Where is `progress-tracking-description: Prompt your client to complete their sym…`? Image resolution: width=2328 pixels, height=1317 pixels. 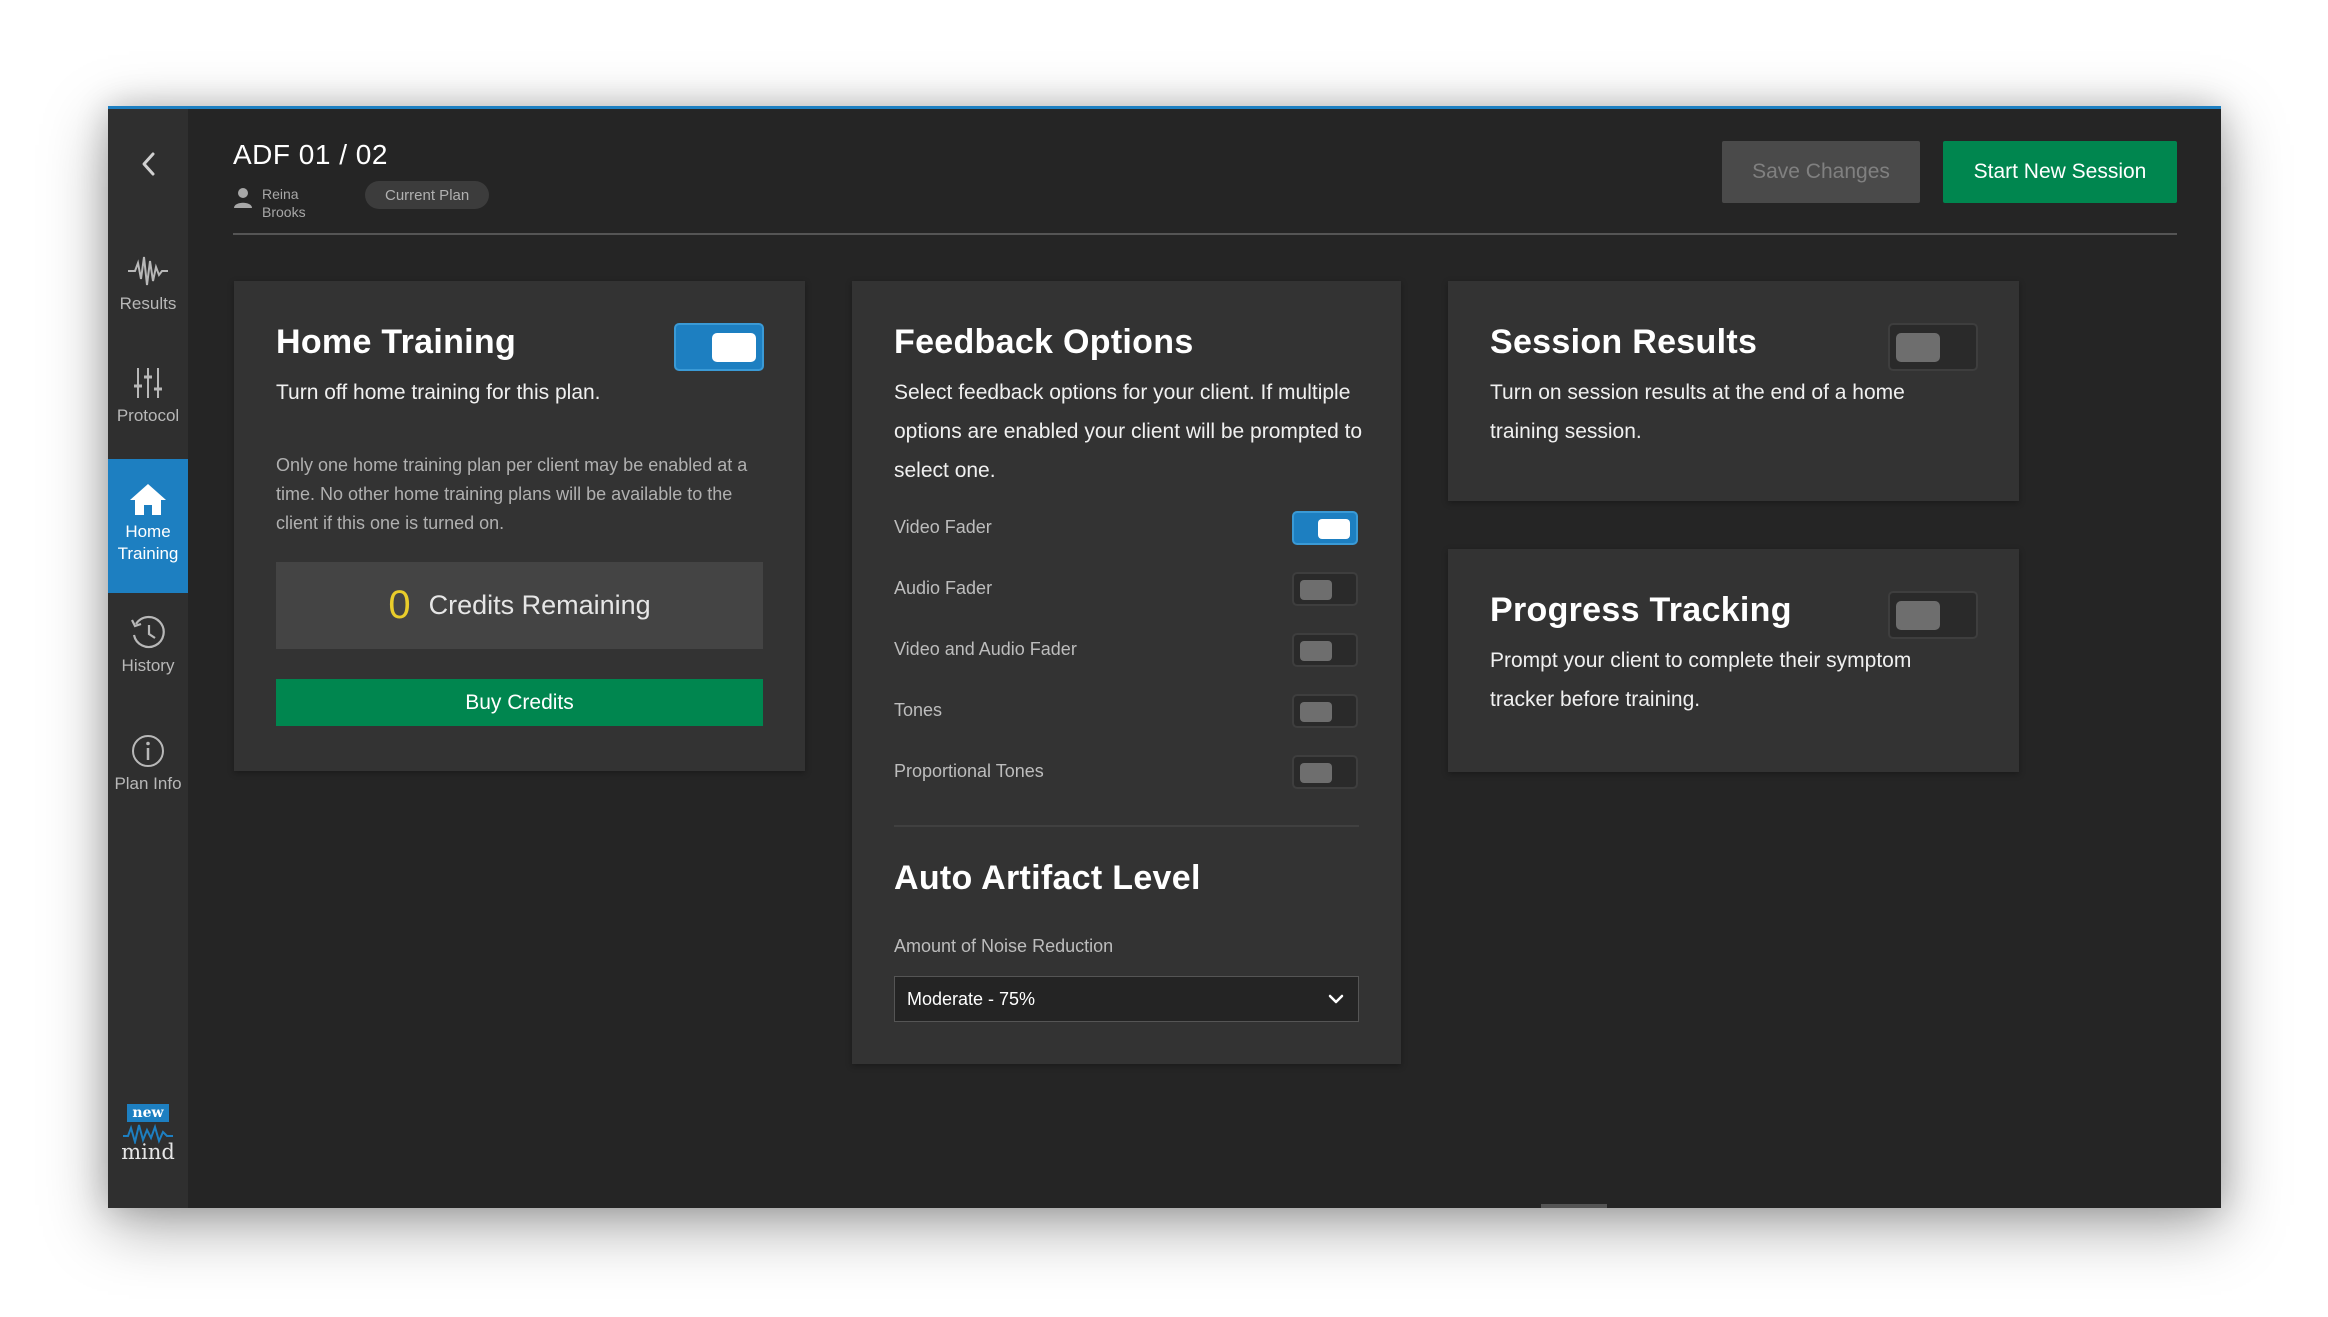
progress-tracking-description: Prompt your client to complete their sym… is located at coordinates (1701, 680).